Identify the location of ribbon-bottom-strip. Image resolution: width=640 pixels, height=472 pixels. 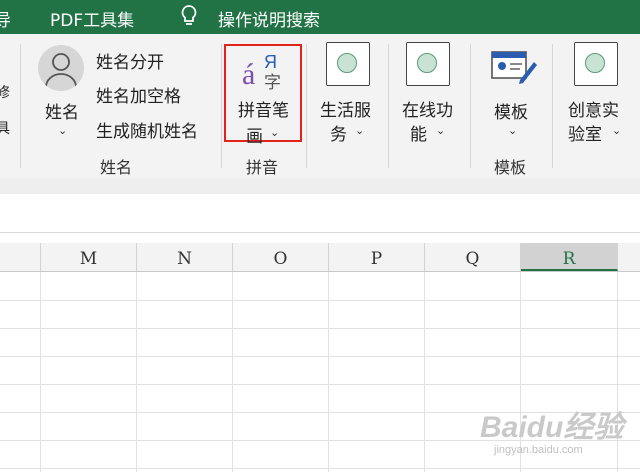
(320, 186).